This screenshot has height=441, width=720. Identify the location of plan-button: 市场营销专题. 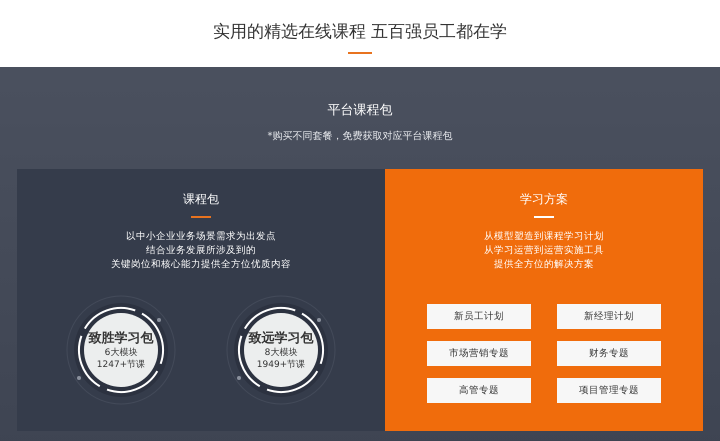
(479, 353).